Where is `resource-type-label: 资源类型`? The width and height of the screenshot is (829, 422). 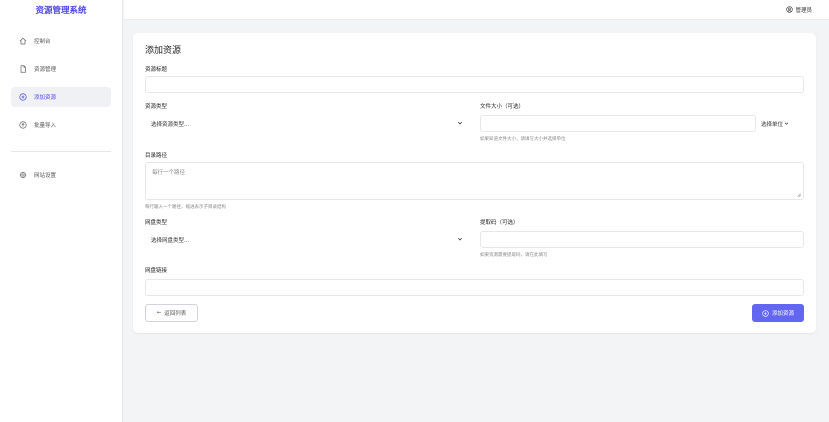 resource-type-label: 资源类型 is located at coordinates (156, 107).